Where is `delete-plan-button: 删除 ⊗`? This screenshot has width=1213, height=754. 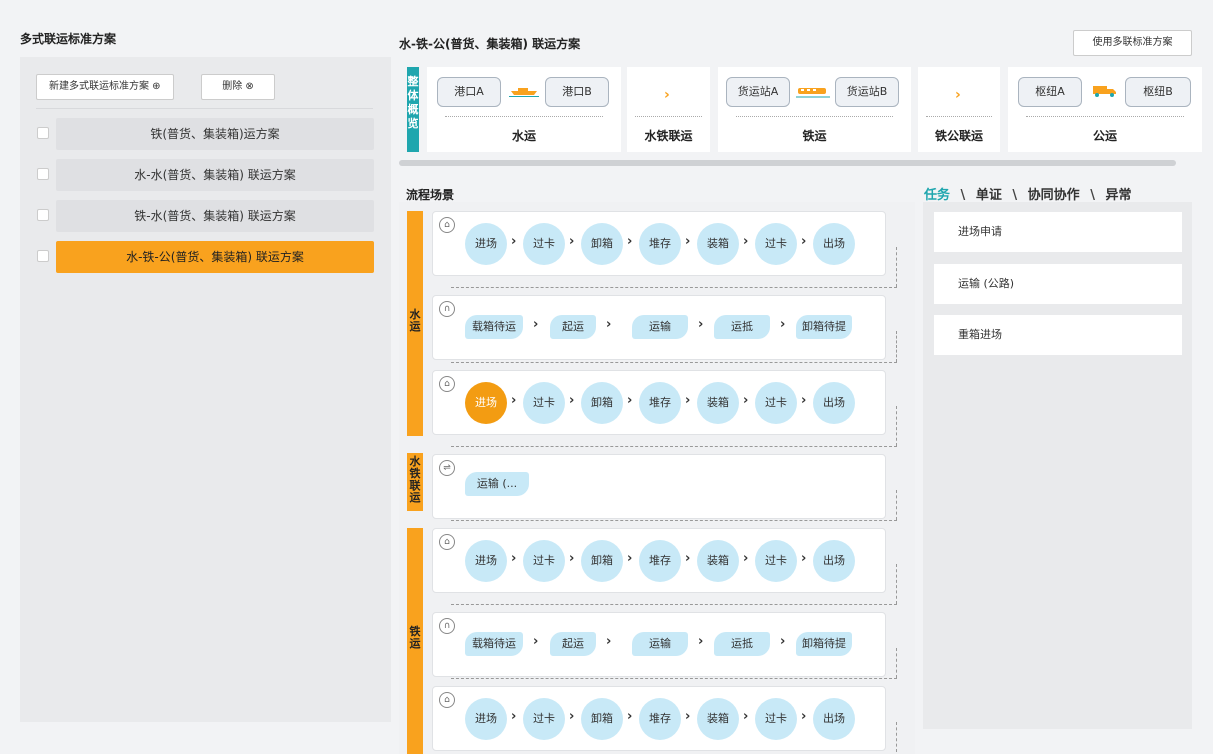 delete-plan-button: 删除 ⊗ is located at coordinates (238, 87).